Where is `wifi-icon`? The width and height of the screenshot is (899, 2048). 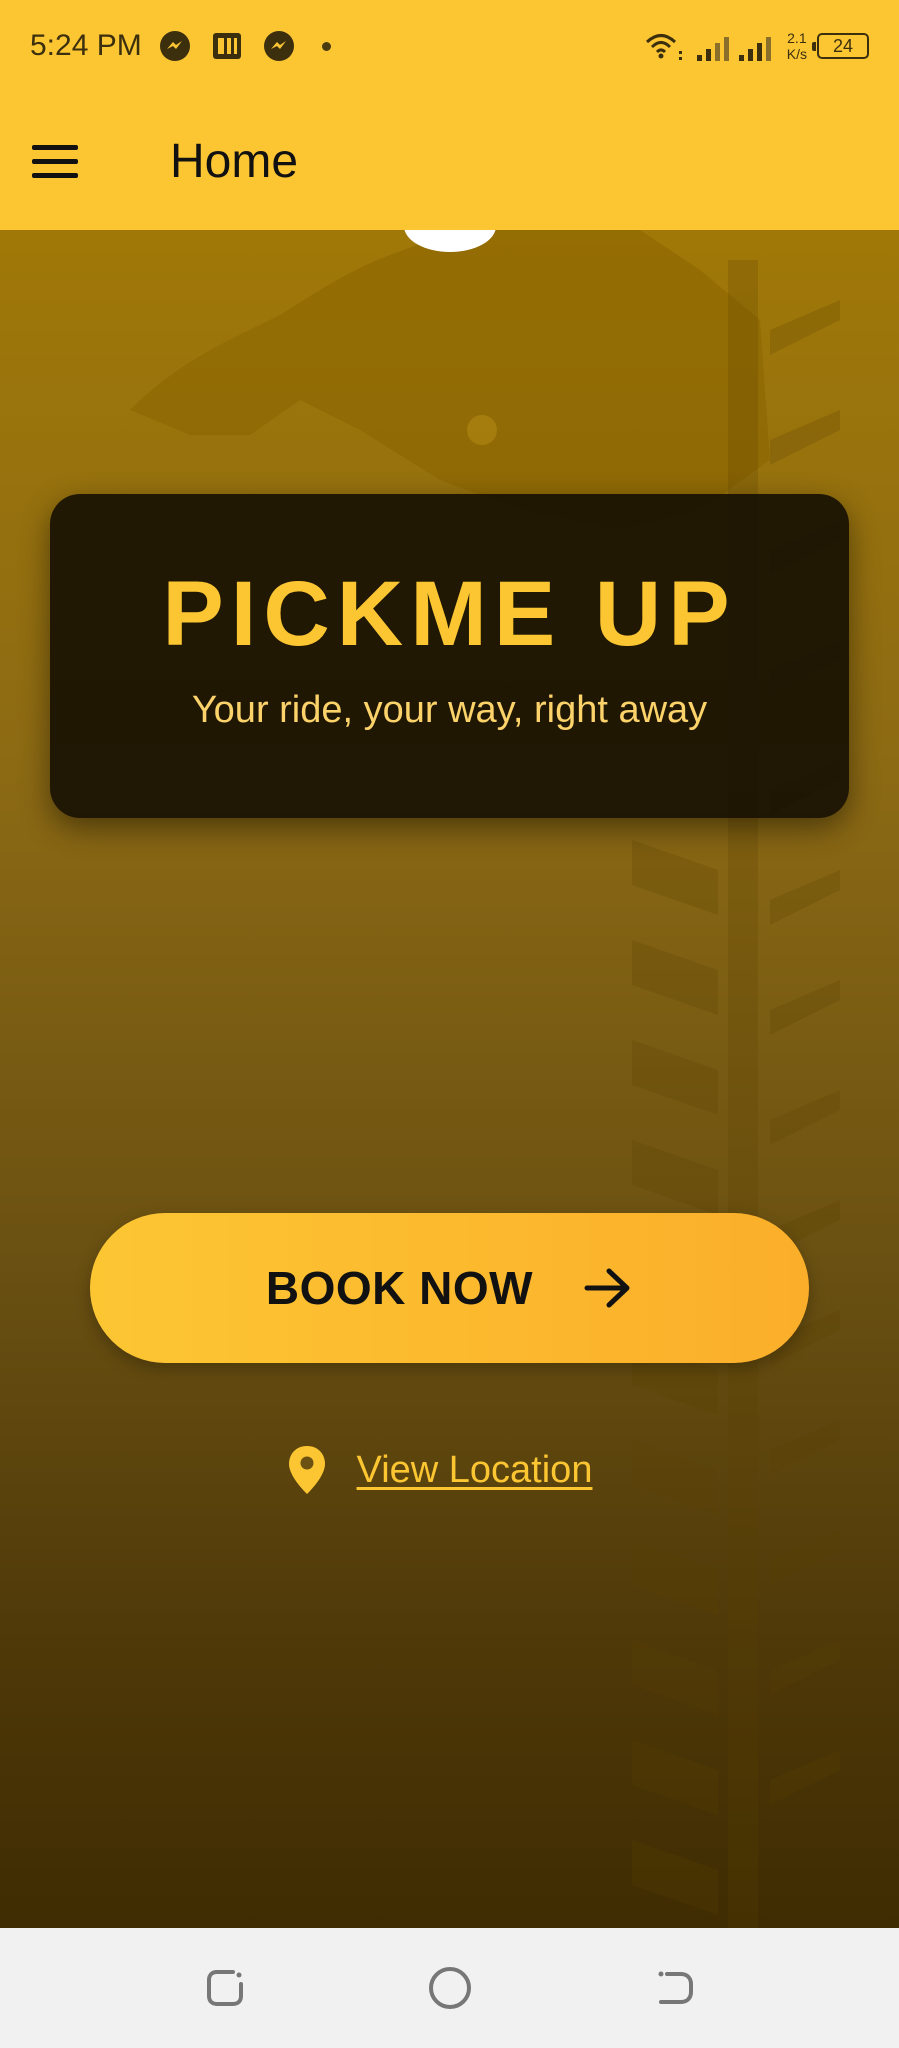
wifi-icon is located at coordinates (663, 47).